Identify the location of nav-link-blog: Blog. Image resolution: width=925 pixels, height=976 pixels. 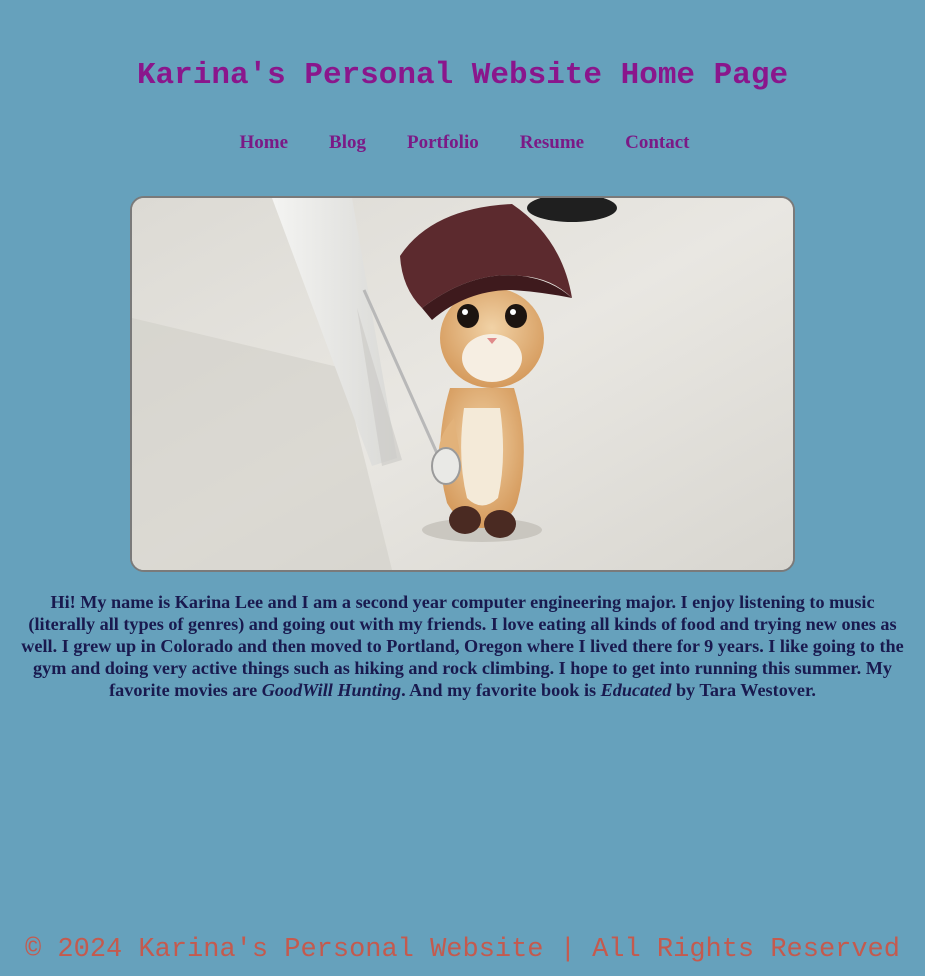
(347, 143).